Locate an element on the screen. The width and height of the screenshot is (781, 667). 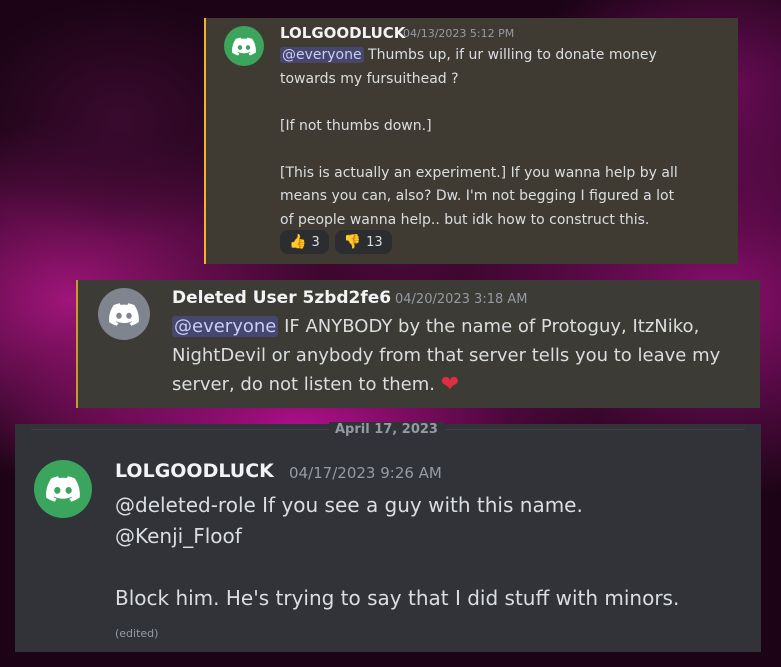
edited-label: (edited) is located at coordinates (137, 633).